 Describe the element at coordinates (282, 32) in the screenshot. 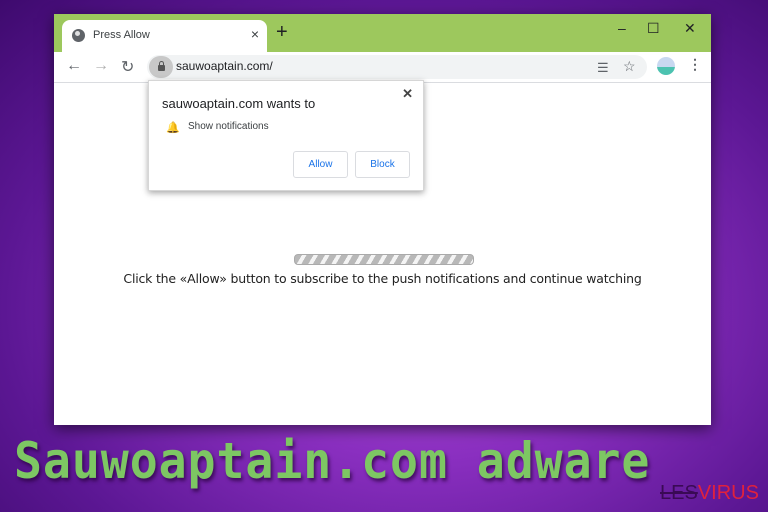

I see `new-tab-button: +` at that location.